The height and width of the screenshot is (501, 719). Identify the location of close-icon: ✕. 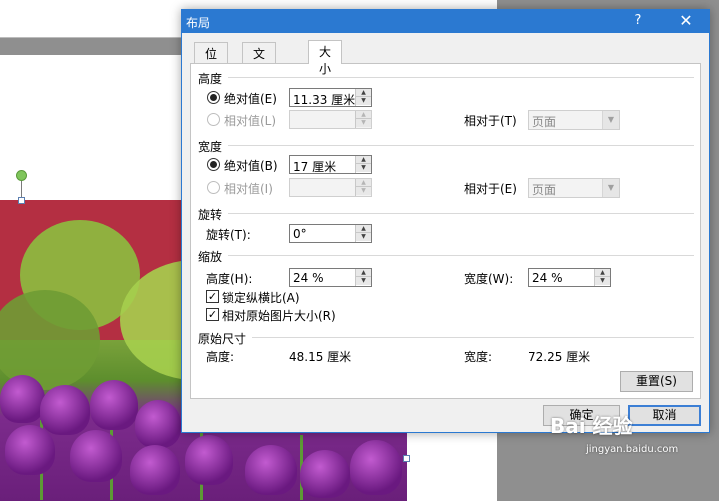
(686, 21).